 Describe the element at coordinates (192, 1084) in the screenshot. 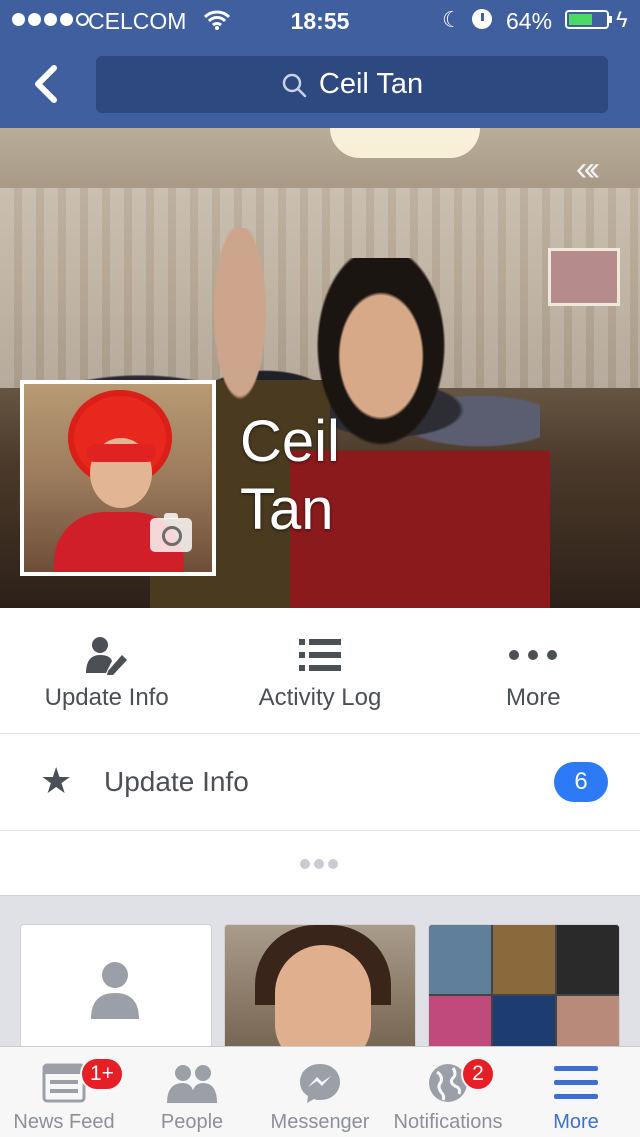

I see `people-icon` at that location.